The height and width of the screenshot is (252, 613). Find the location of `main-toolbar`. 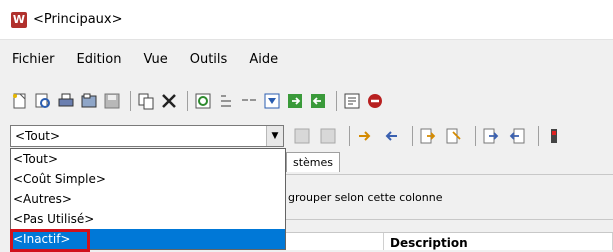

main-toolbar is located at coordinates (199, 101).